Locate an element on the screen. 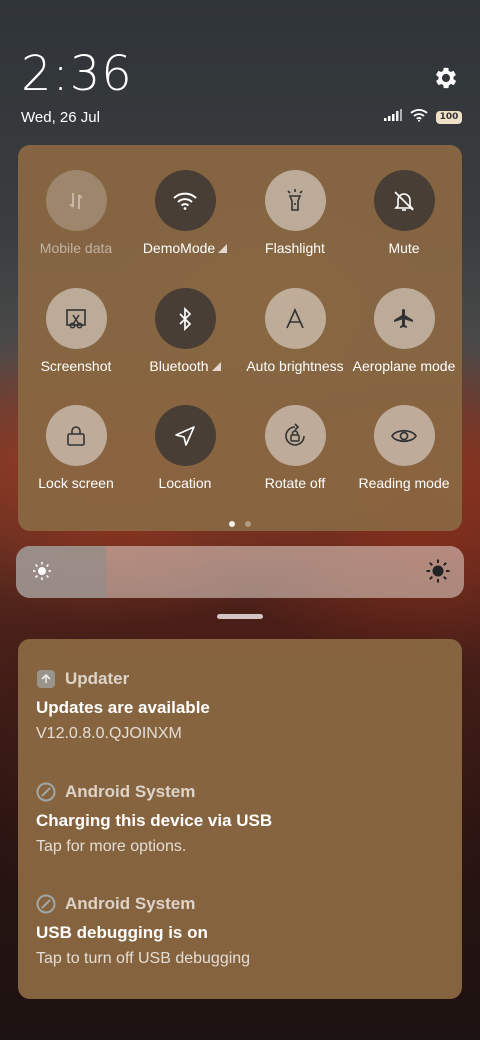 The image size is (480, 1040). bluetooth-icon is located at coordinates (185, 318).